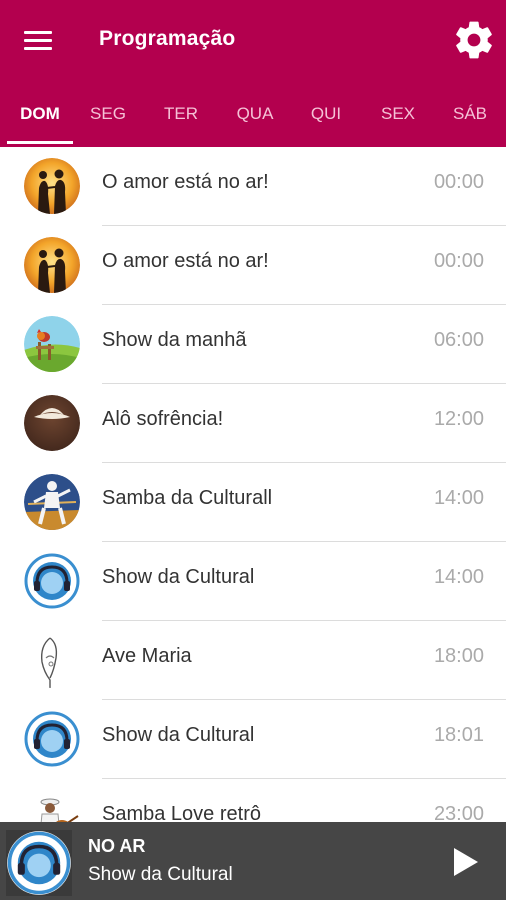 Image resolution: width=506 pixels, height=900 pixels. What do you see at coordinates (253, 423) in the screenshot?
I see `list-item: Alô sofrência! 12:00` at bounding box center [253, 423].